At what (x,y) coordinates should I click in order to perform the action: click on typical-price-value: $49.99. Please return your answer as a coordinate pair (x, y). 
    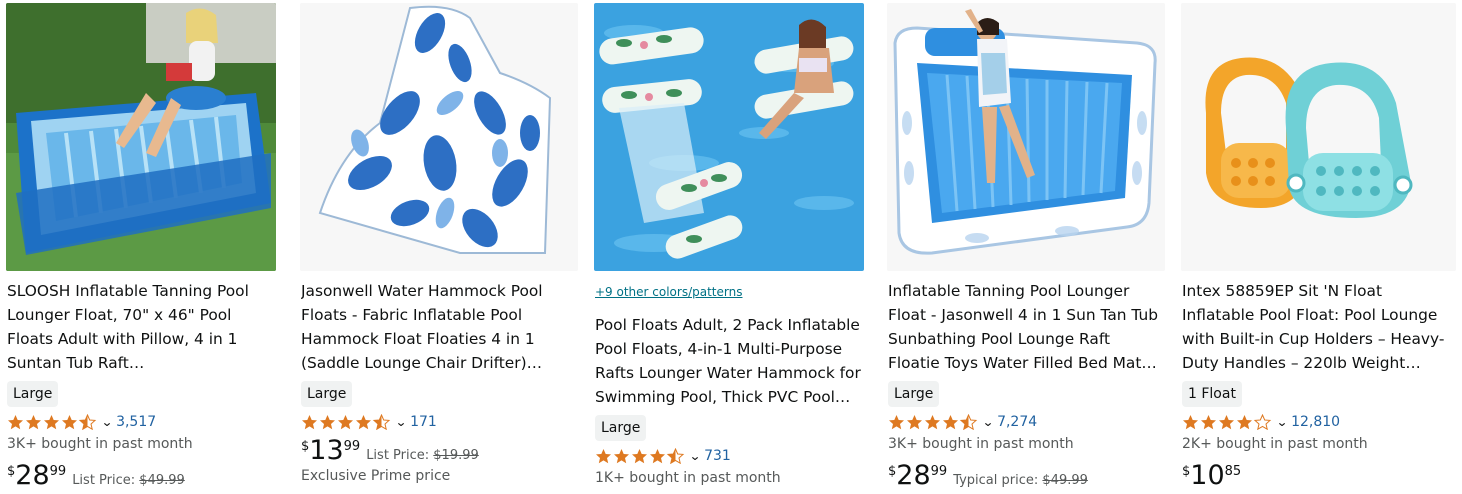
    Looking at the image, I should click on (1065, 480).